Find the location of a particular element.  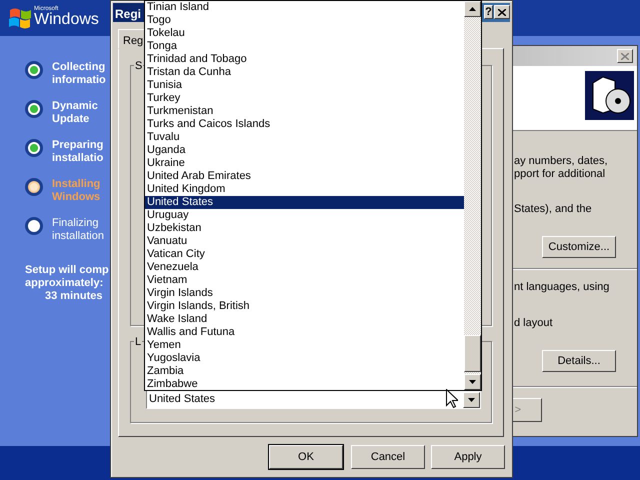

description-text: States), and the is located at coordinates (553, 209).